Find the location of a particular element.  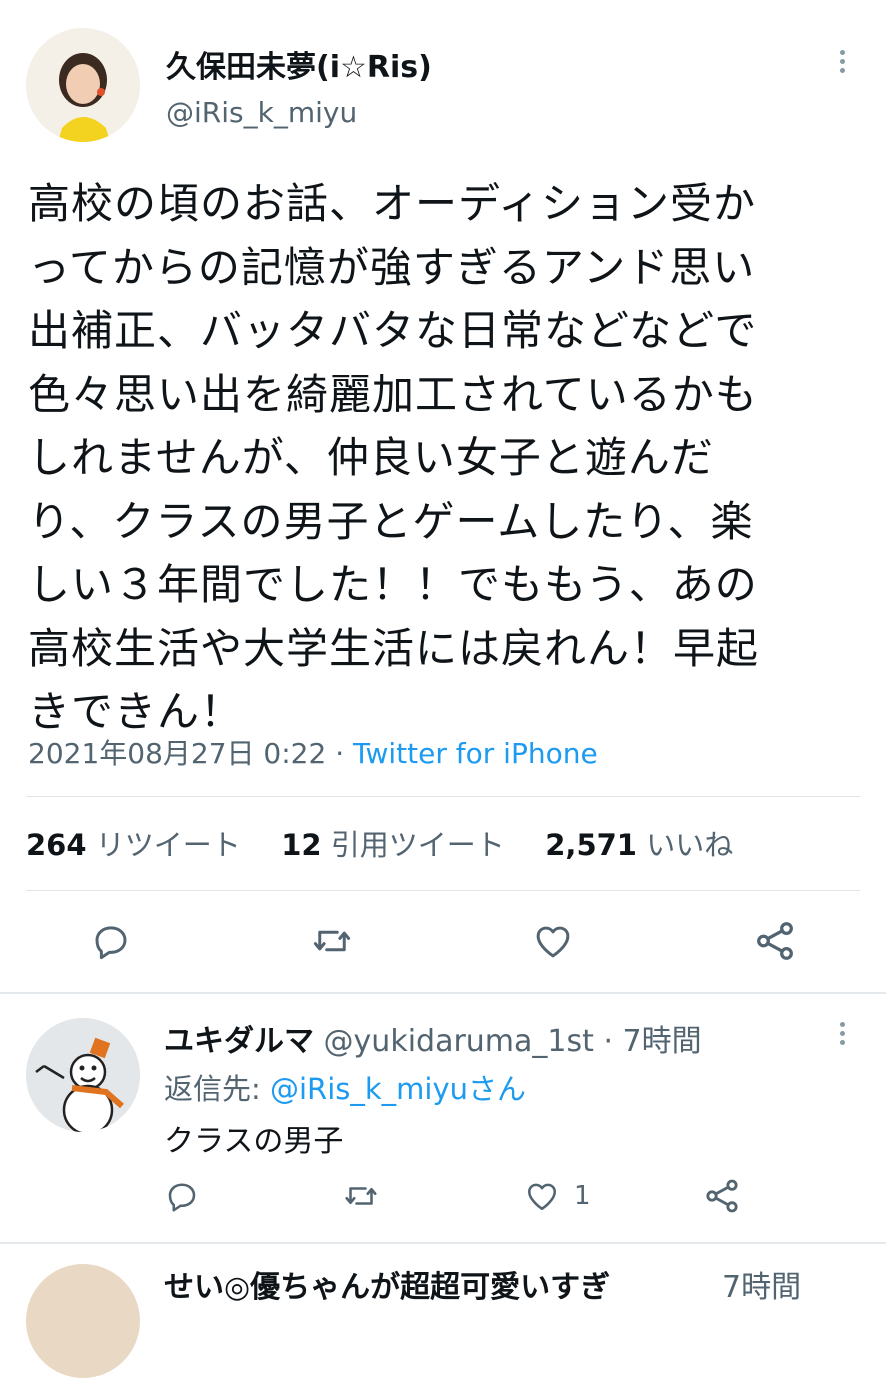

likes-stat: 2,571 いいね is located at coordinates (639, 845).